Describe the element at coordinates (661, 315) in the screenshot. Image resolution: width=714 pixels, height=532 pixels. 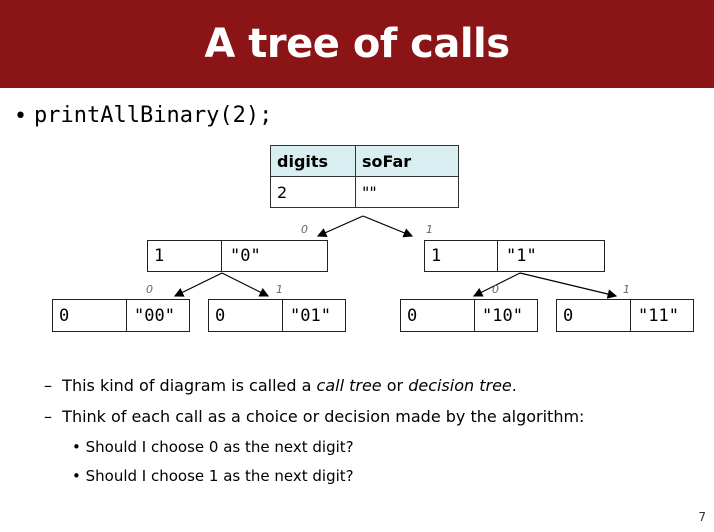
I see `node-sofar: "11"` at that location.